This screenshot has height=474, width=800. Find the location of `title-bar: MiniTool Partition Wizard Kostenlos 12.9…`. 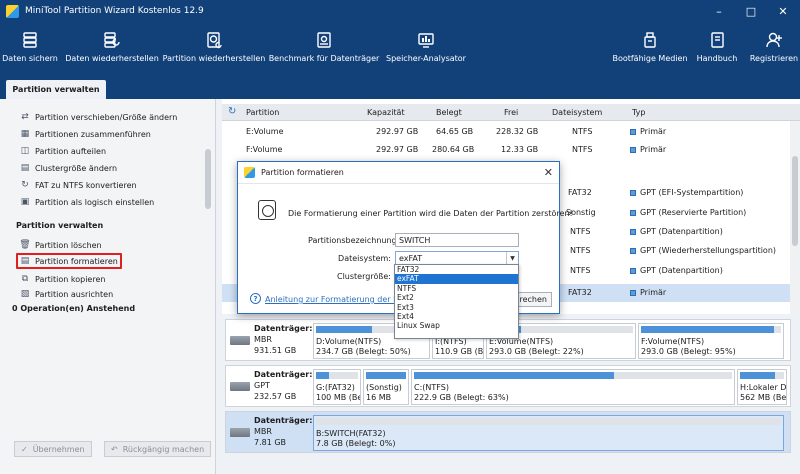

title-bar: MiniTool Partition Wizard Kostenlos 12.9… is located at coordinates (400, 11).